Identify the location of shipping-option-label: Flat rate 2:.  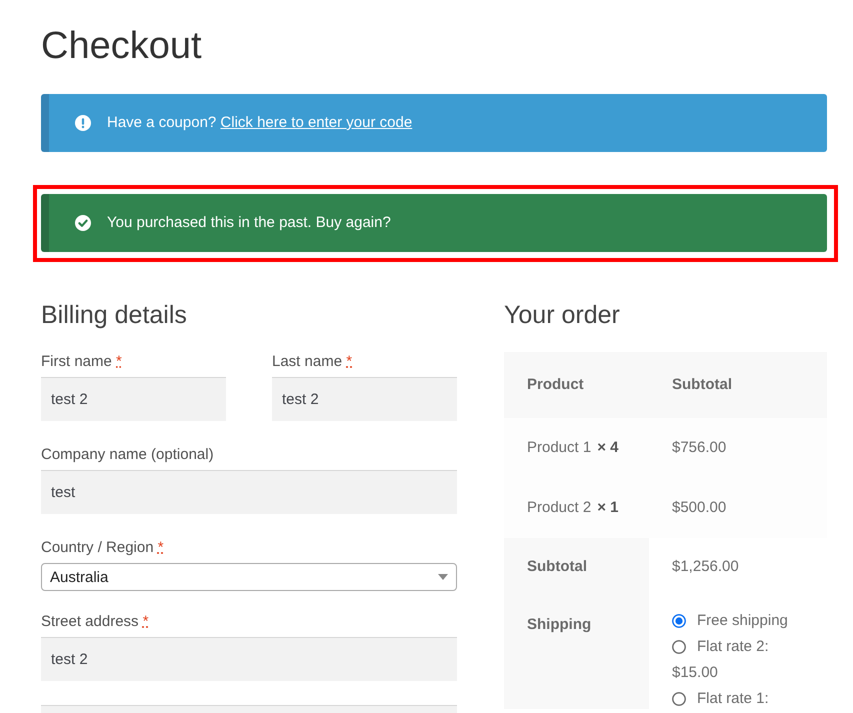
(733, 647).